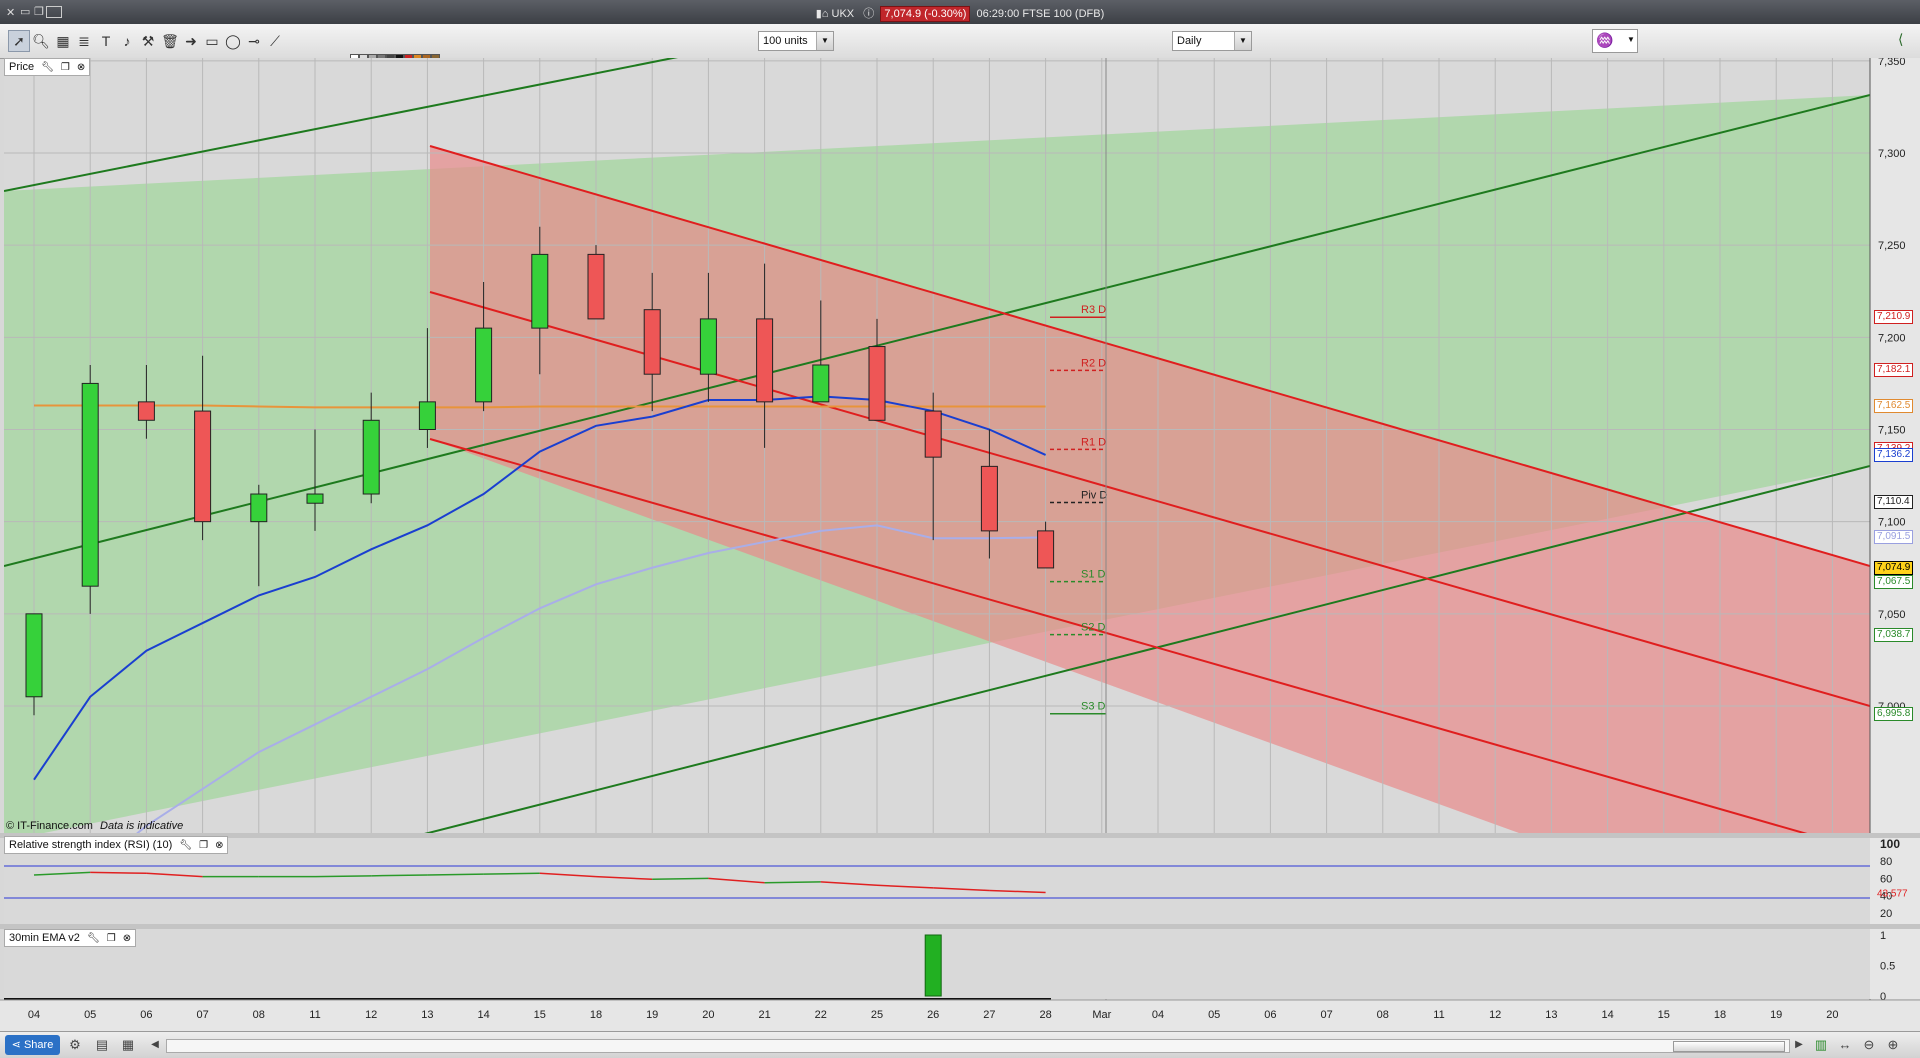 The width and height of the screenshot is (1920, 1058). What do you see at coordinates (254, 41) in the screenshot?
I see `horizontal-line-icon: ⊸` at bounding box center [254, 41].